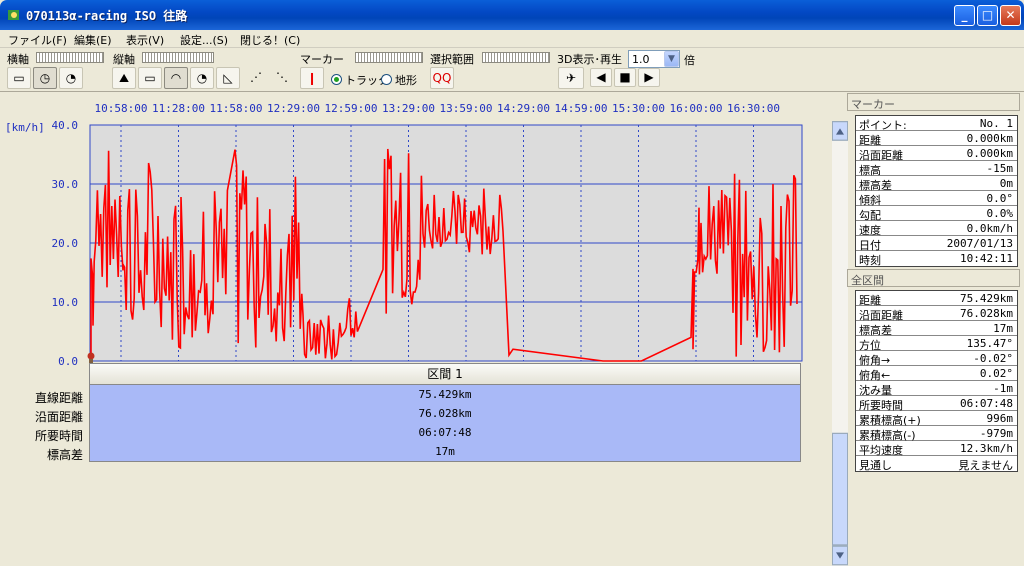 This screenshot has height=566, width=1024. What do you see at coordinates (936, 259) in the screenshot?
I see `marker-row: 時刻 10:42:11` at bounding box center [936, 259].